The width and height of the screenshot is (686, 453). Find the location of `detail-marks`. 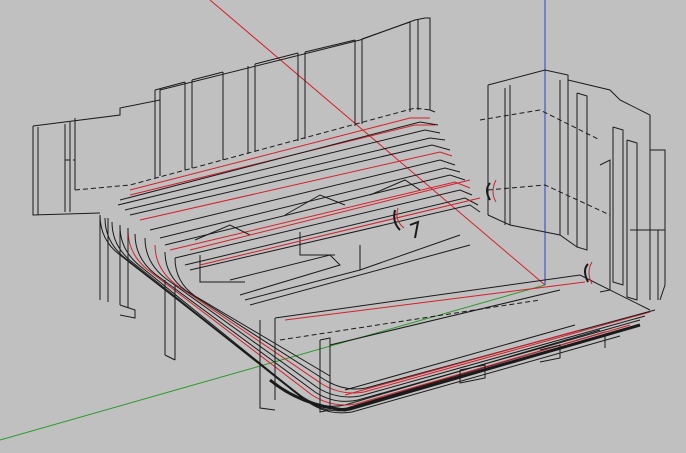

detail-marks is located at coordinates (493, 232).